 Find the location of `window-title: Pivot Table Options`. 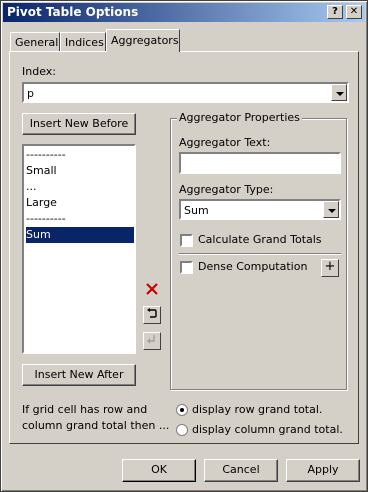

window-title: Pivot Table Options is located at coordinates (73, 12).